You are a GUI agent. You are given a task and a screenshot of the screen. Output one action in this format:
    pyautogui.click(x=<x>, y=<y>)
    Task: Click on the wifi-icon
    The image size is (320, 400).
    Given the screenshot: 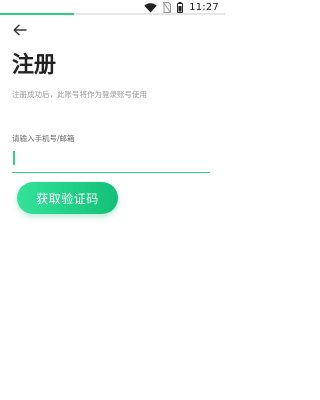 What is the action you would take?
    pyautogui.click(x=150, y=8)
    